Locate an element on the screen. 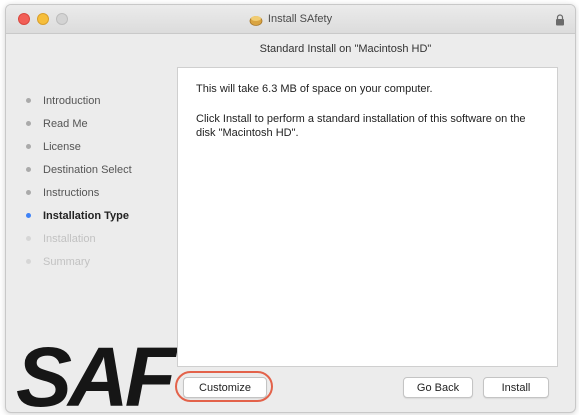 The height and width of the screenshot is (415, 579). step-label: Installation is located at coordinates (69, 238).